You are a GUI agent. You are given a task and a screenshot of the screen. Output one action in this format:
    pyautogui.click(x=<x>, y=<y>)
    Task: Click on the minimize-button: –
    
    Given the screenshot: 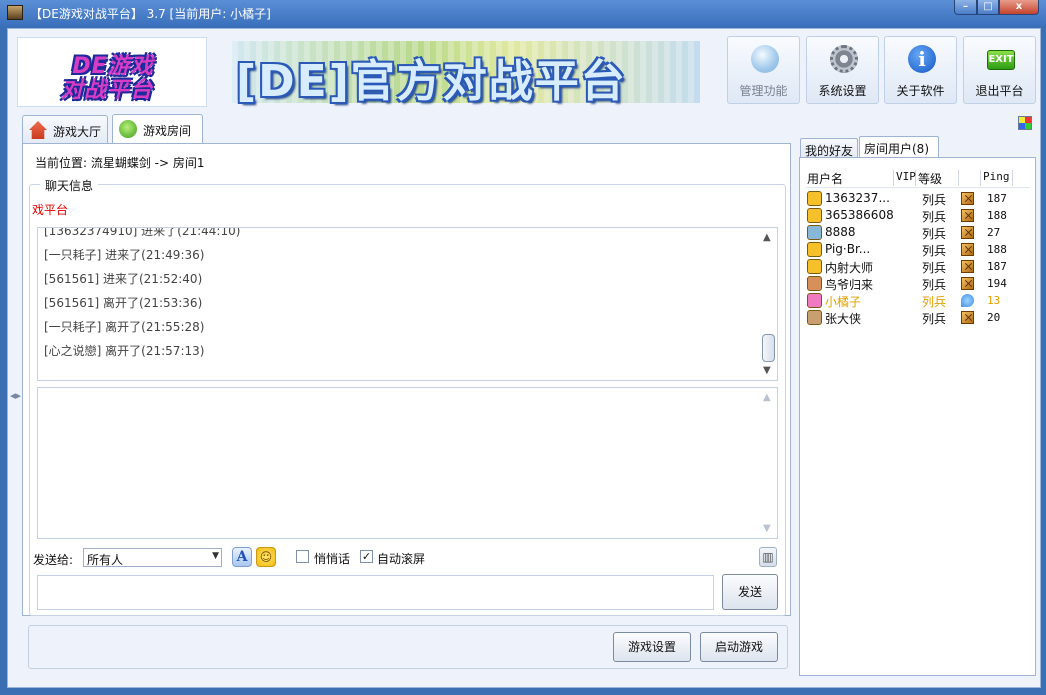 What is the action you would take?
    pyautogui.click(x=965, y=7)
    